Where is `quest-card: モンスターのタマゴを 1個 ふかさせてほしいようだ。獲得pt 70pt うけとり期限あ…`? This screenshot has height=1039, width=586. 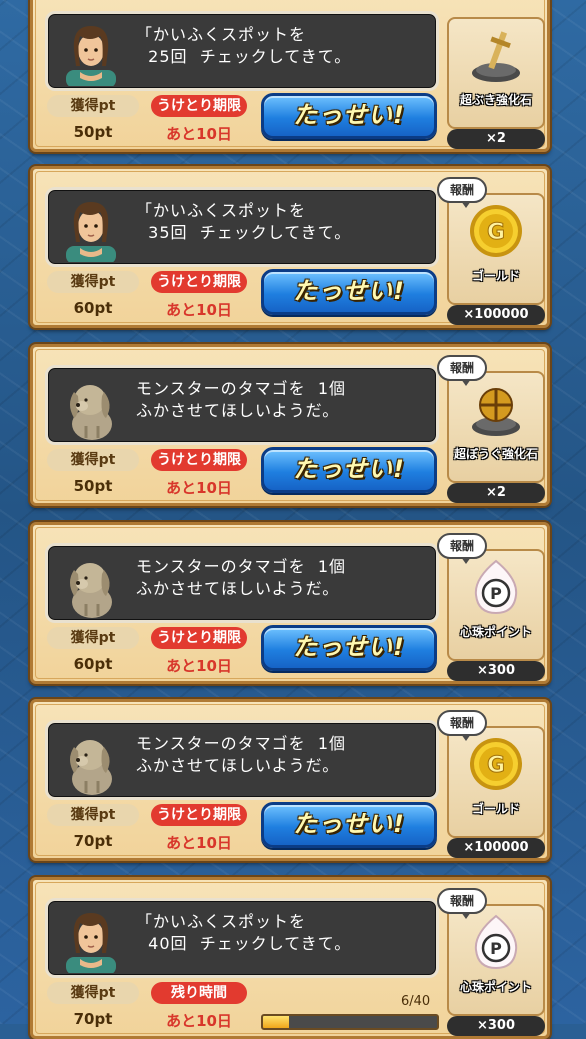 quest-card: モンスターのタマゴを 1個 ふかさせてほしいようだ。獲得pt 70pt うけとり期限あ… is located at coordinates (290, 780).